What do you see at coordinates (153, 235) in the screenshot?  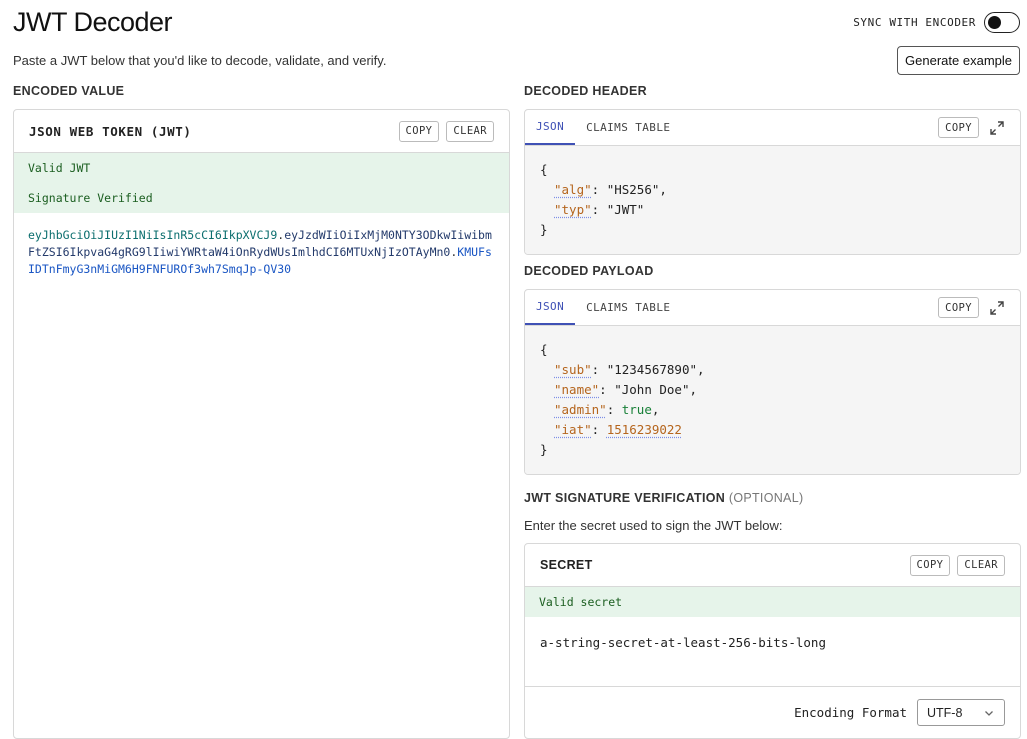 I see `token-header-segment: eyJhbGciOiJIUzI1NiIsInR5cCI6IkpXVCJ9` at bounding box center [153, 235].